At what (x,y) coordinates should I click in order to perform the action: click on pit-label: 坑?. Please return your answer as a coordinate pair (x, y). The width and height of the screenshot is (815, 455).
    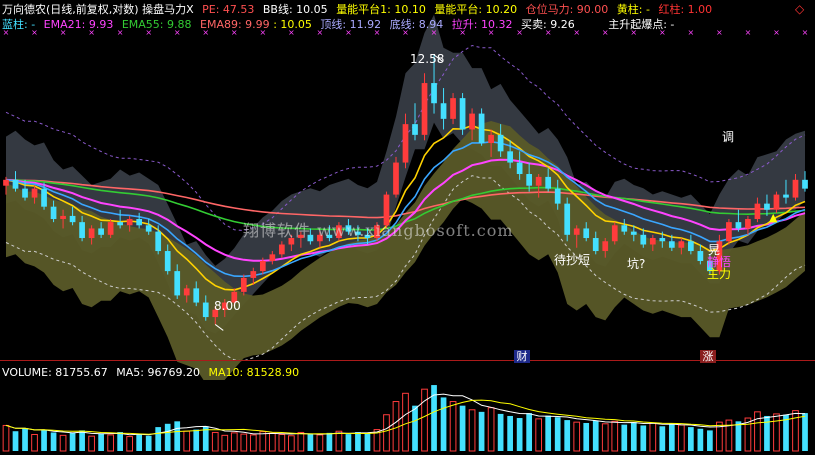
    Looking at the image, I should click on (636, 264).